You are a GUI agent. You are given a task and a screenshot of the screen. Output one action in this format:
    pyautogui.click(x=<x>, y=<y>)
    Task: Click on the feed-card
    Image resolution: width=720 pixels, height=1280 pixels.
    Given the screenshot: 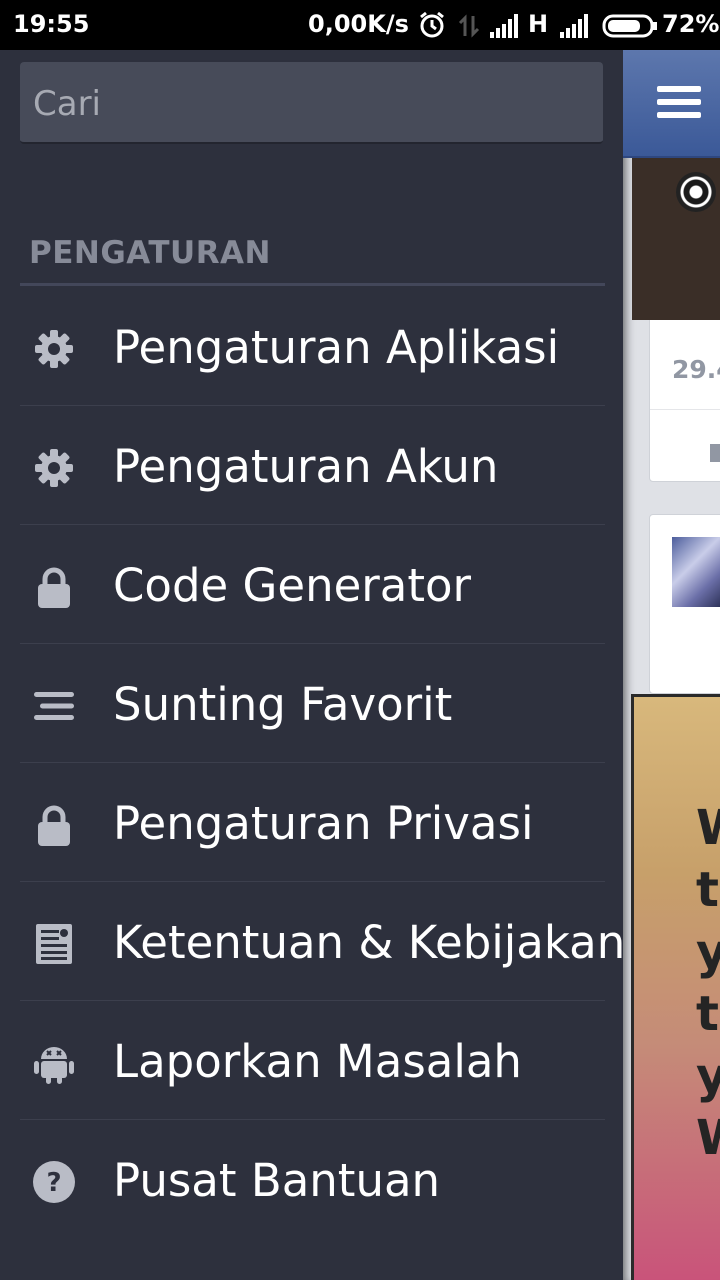 What is the action you would take?
    pyautogui.click(x=684, y=604)
    